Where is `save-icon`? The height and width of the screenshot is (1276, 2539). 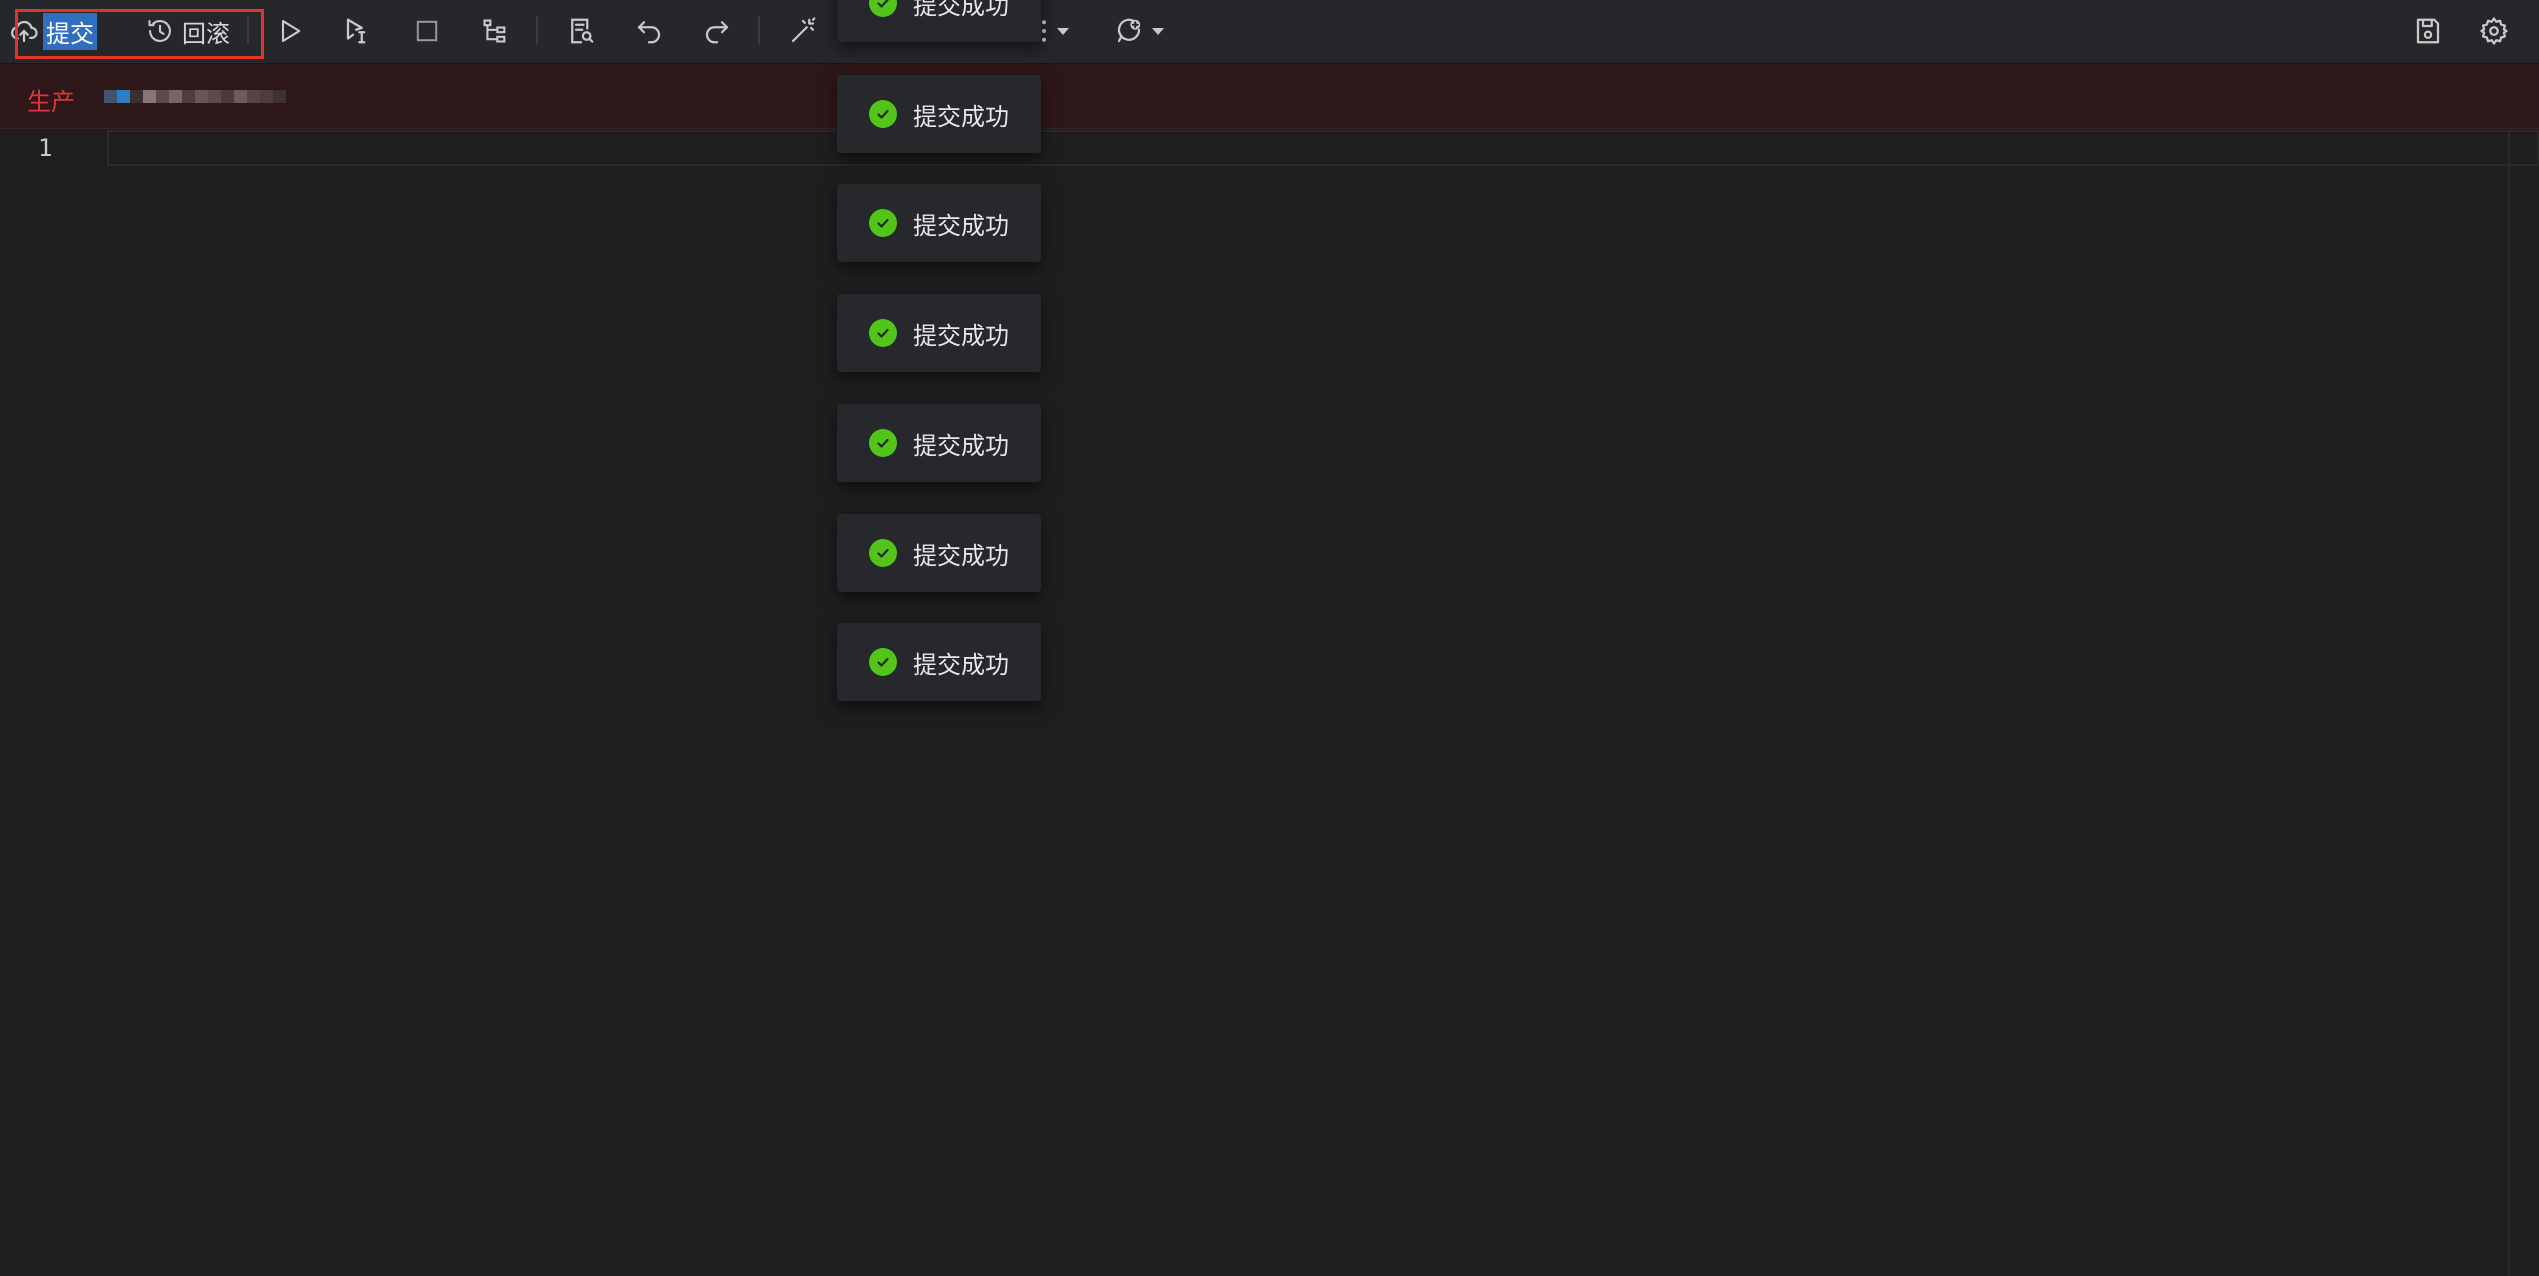 save-icon is located at coordinates (2428, 31).